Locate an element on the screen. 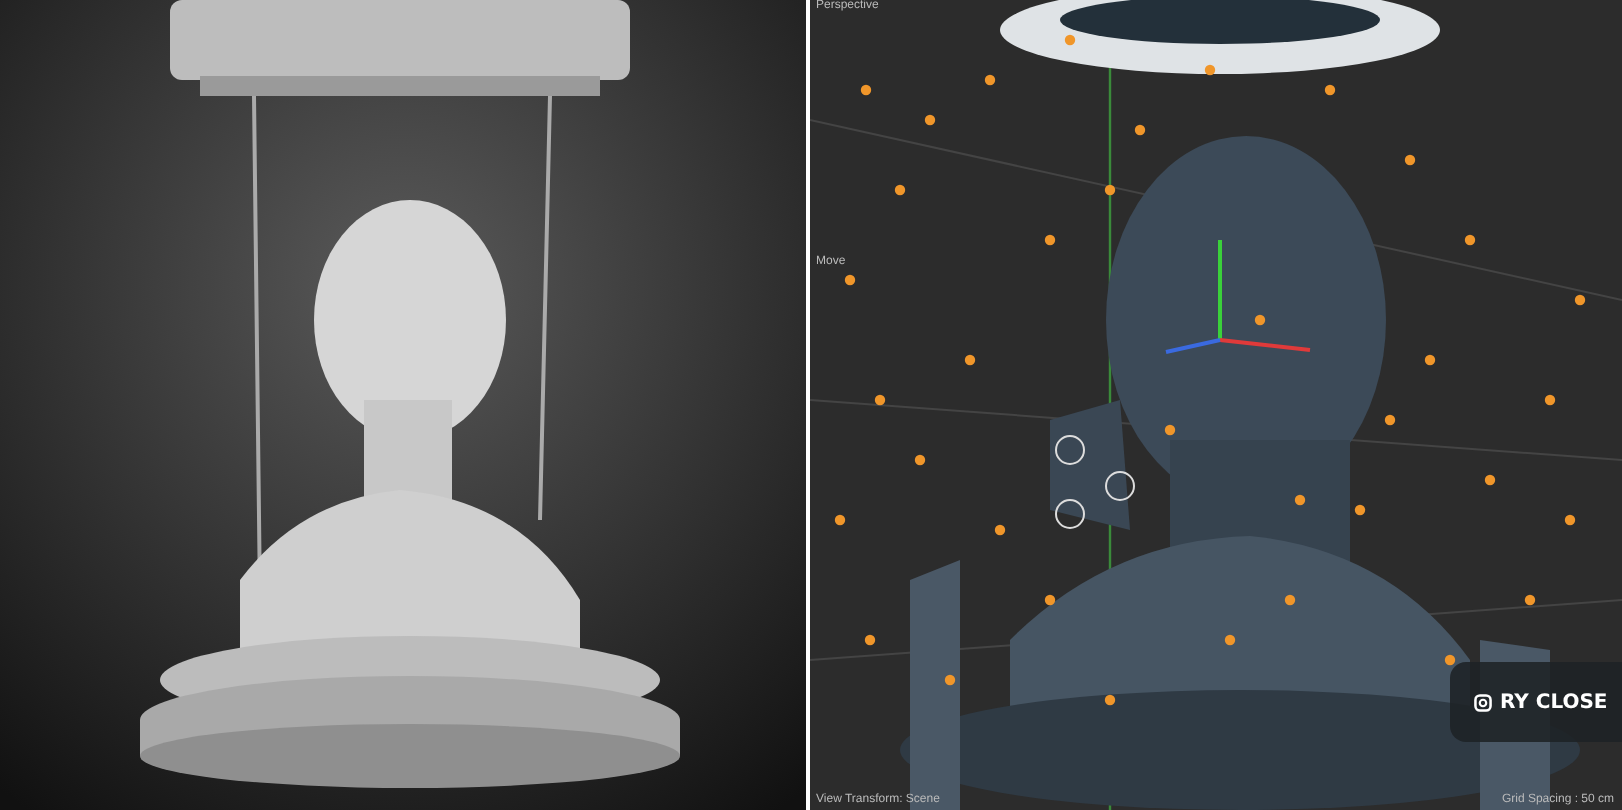 Image resolution: width=1622 pixels, height=810 pixels. close-button: RY CLOSE is located at coordinates (1536, 702).